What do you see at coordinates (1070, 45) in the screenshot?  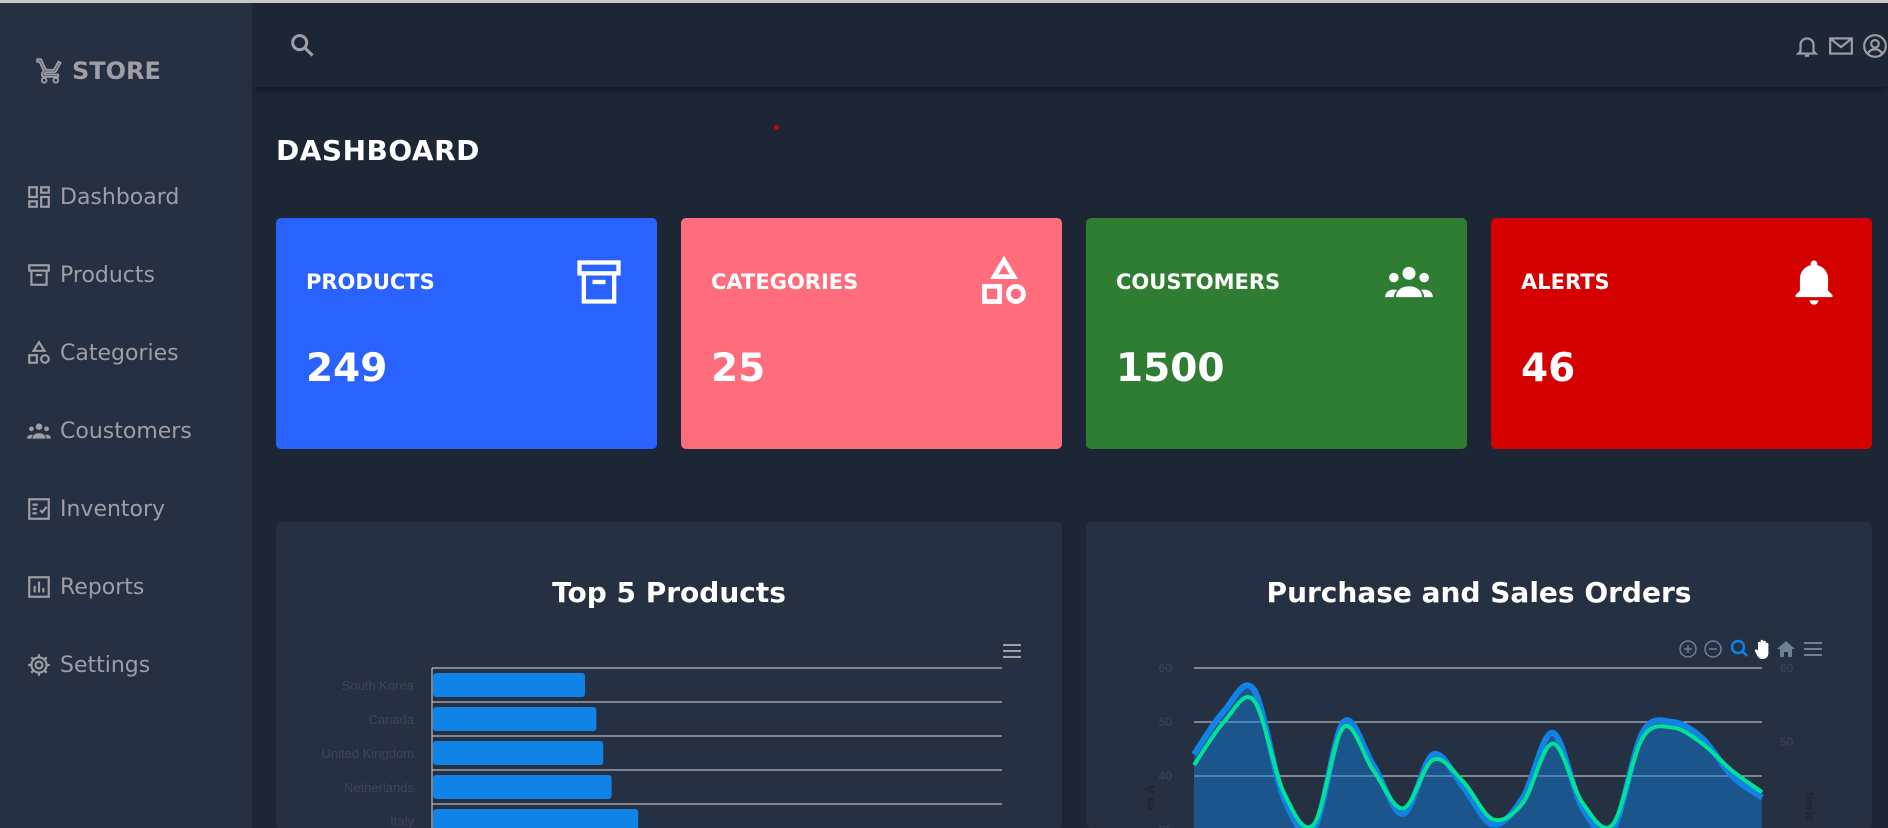 I see `top-header` at bounding box center [1070, 45].